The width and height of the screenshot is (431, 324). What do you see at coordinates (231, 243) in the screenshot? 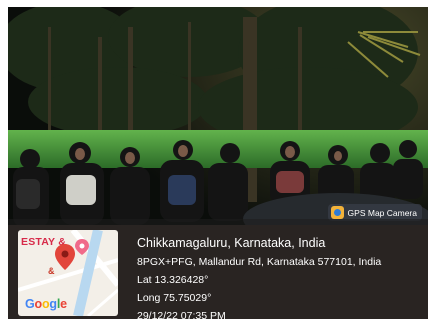
I see `location-city: Chikkamagaluru, Karnataka, India` at bounding box center [231, 243].